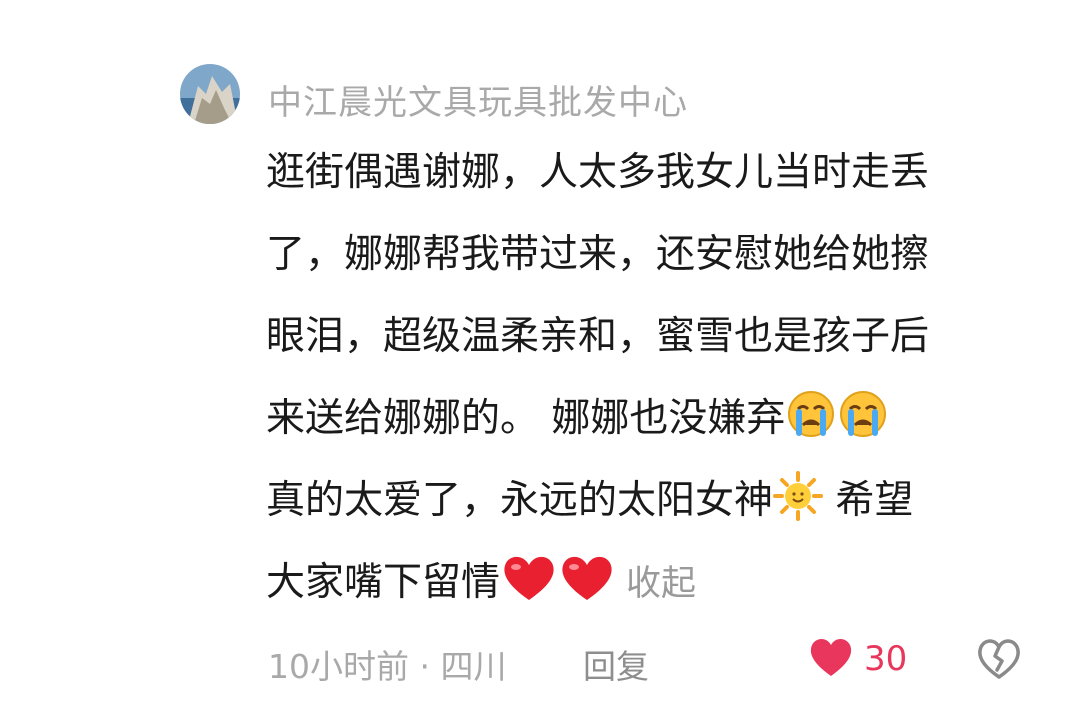 Image resolution: width=1080 pixels, height=720 pixels. Describe the element at coordinates (383, 582) in the screenshot. I see `comment-line-text: 大家嘴下留情` at that location.